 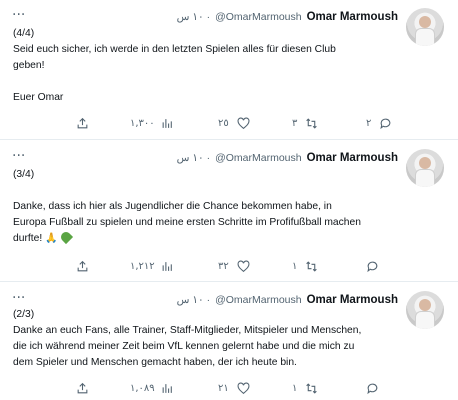 I want to click on tweet-line: (2/3), so click(x=24, y=314).